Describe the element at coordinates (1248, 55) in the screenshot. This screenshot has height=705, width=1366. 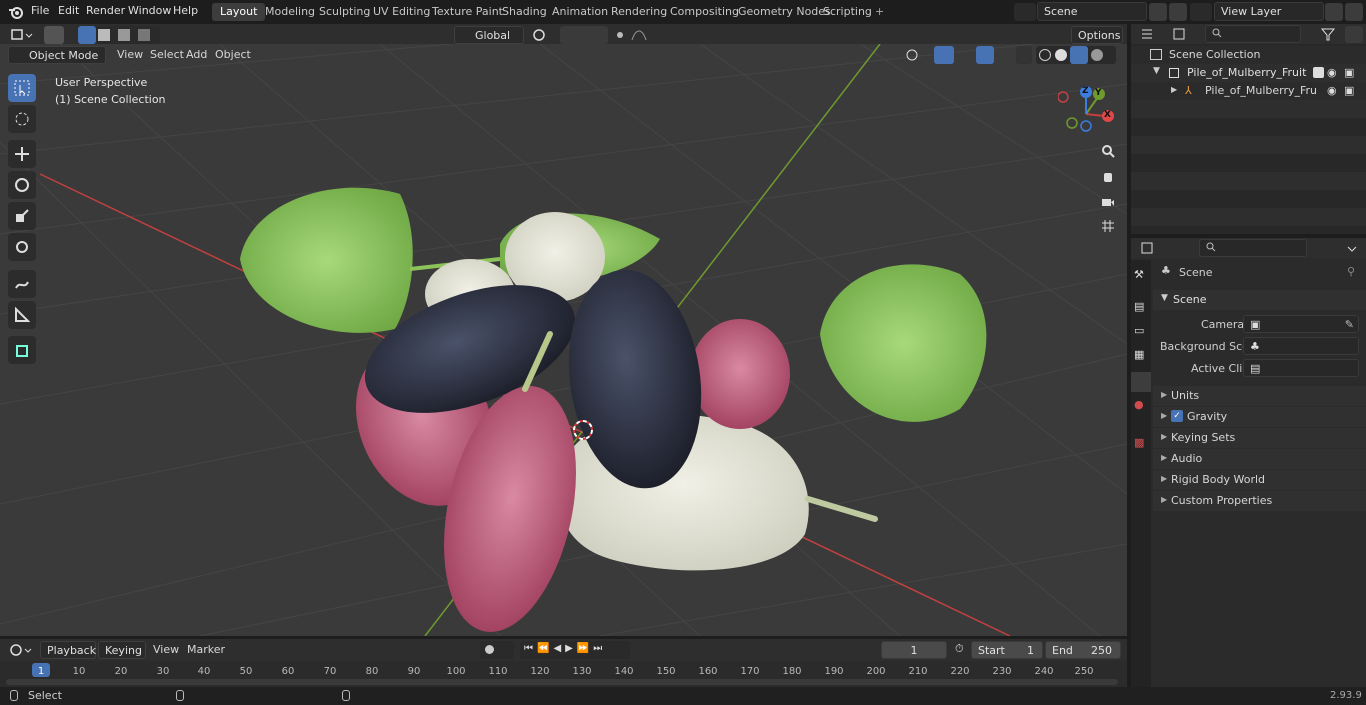
I see `outliner-row-scene-collection: Scene Collection` at that location.